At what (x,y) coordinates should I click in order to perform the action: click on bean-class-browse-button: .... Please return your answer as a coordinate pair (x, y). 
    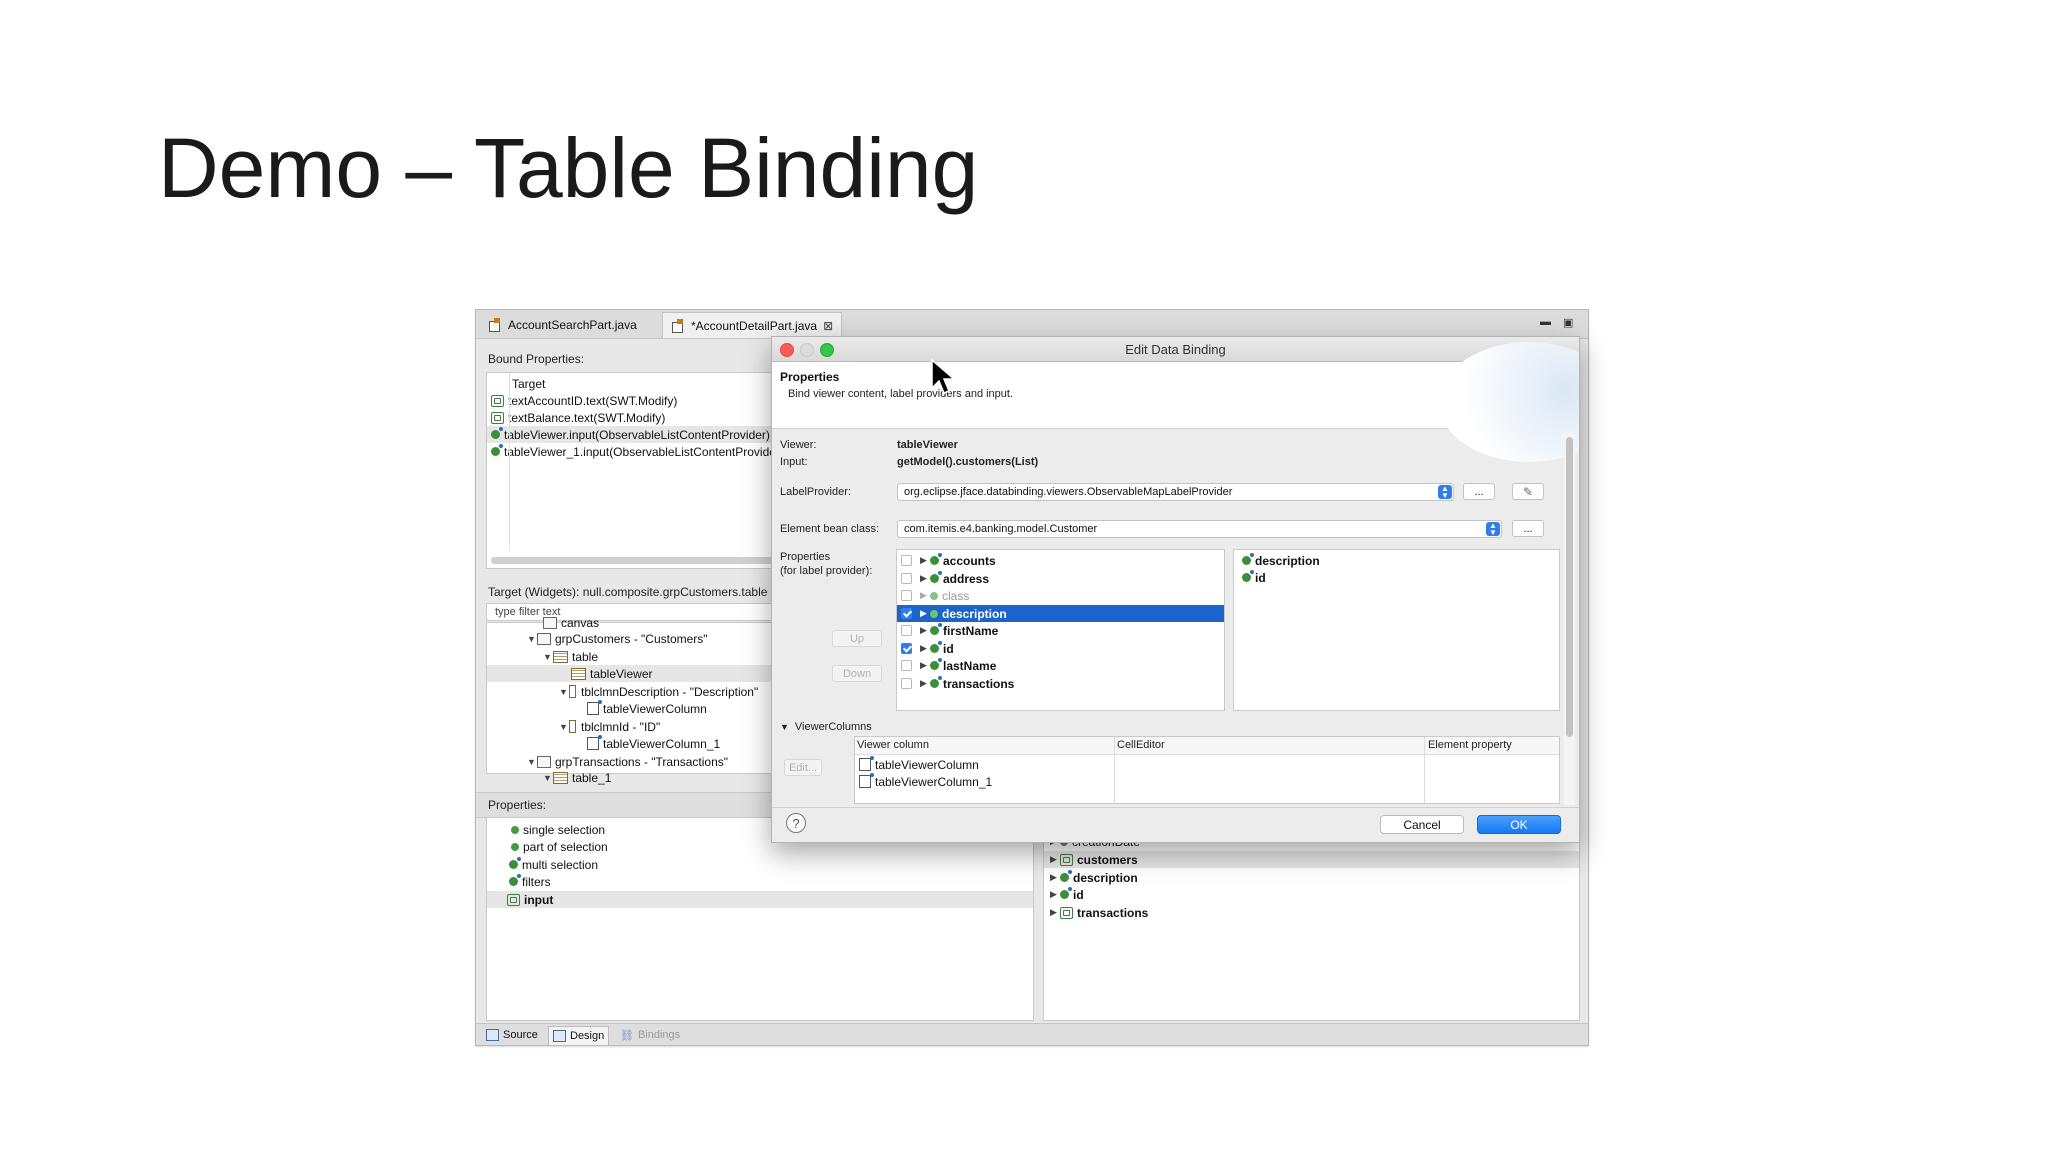
    Looking at the image, I should click on (1528, 528).